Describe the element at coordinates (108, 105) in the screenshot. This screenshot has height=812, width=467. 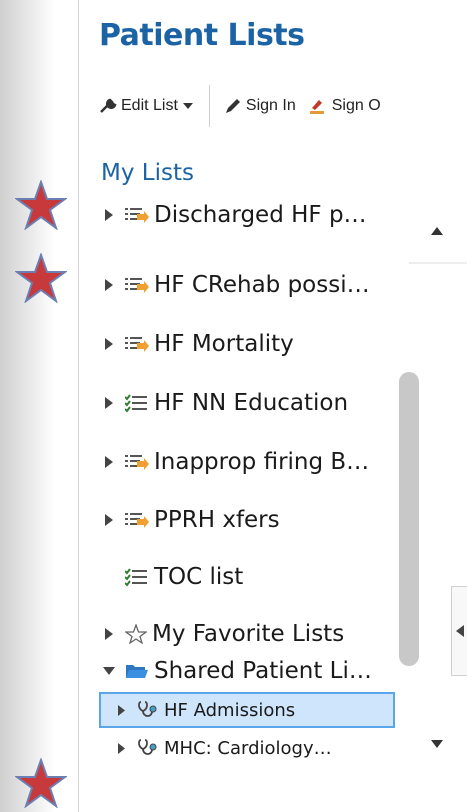
I see `wrench-icon` at that location.